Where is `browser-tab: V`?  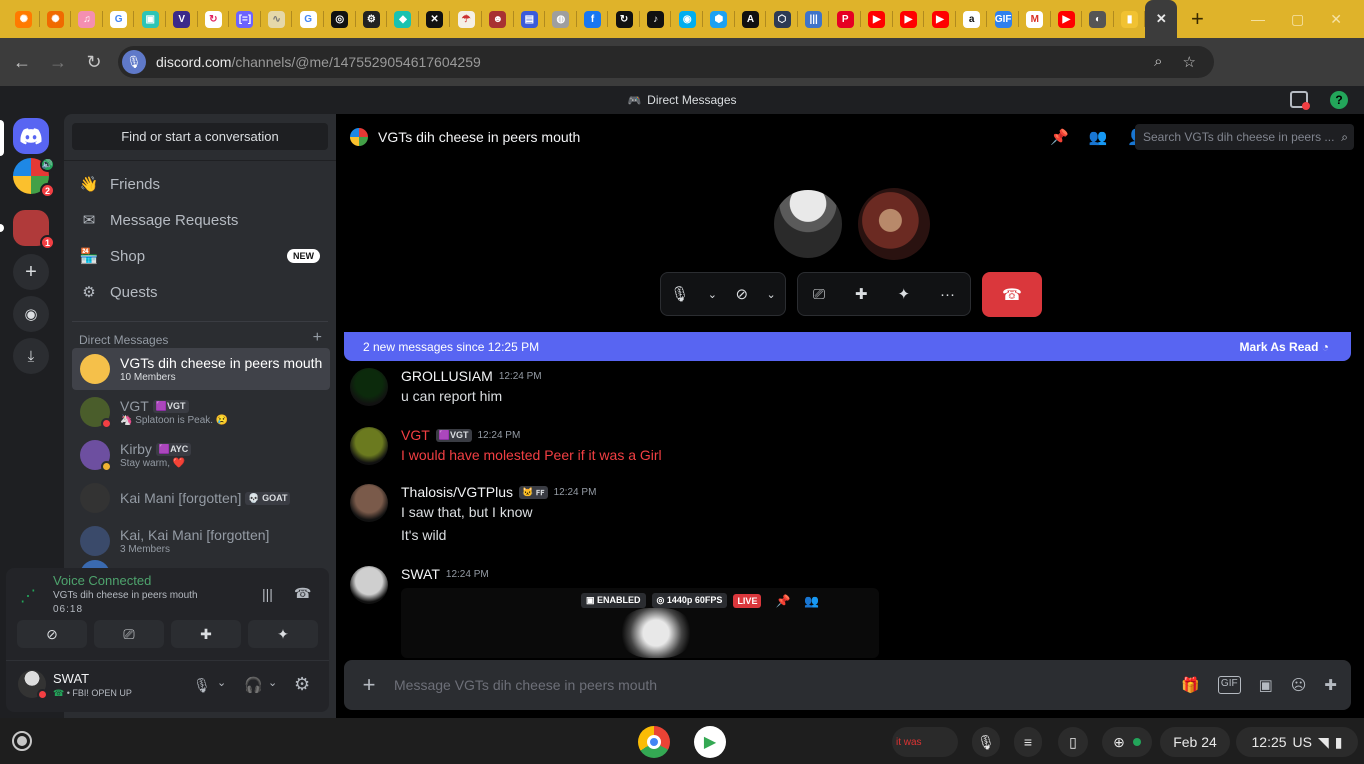
browser-tab: V is located at coordinates (182, 19).